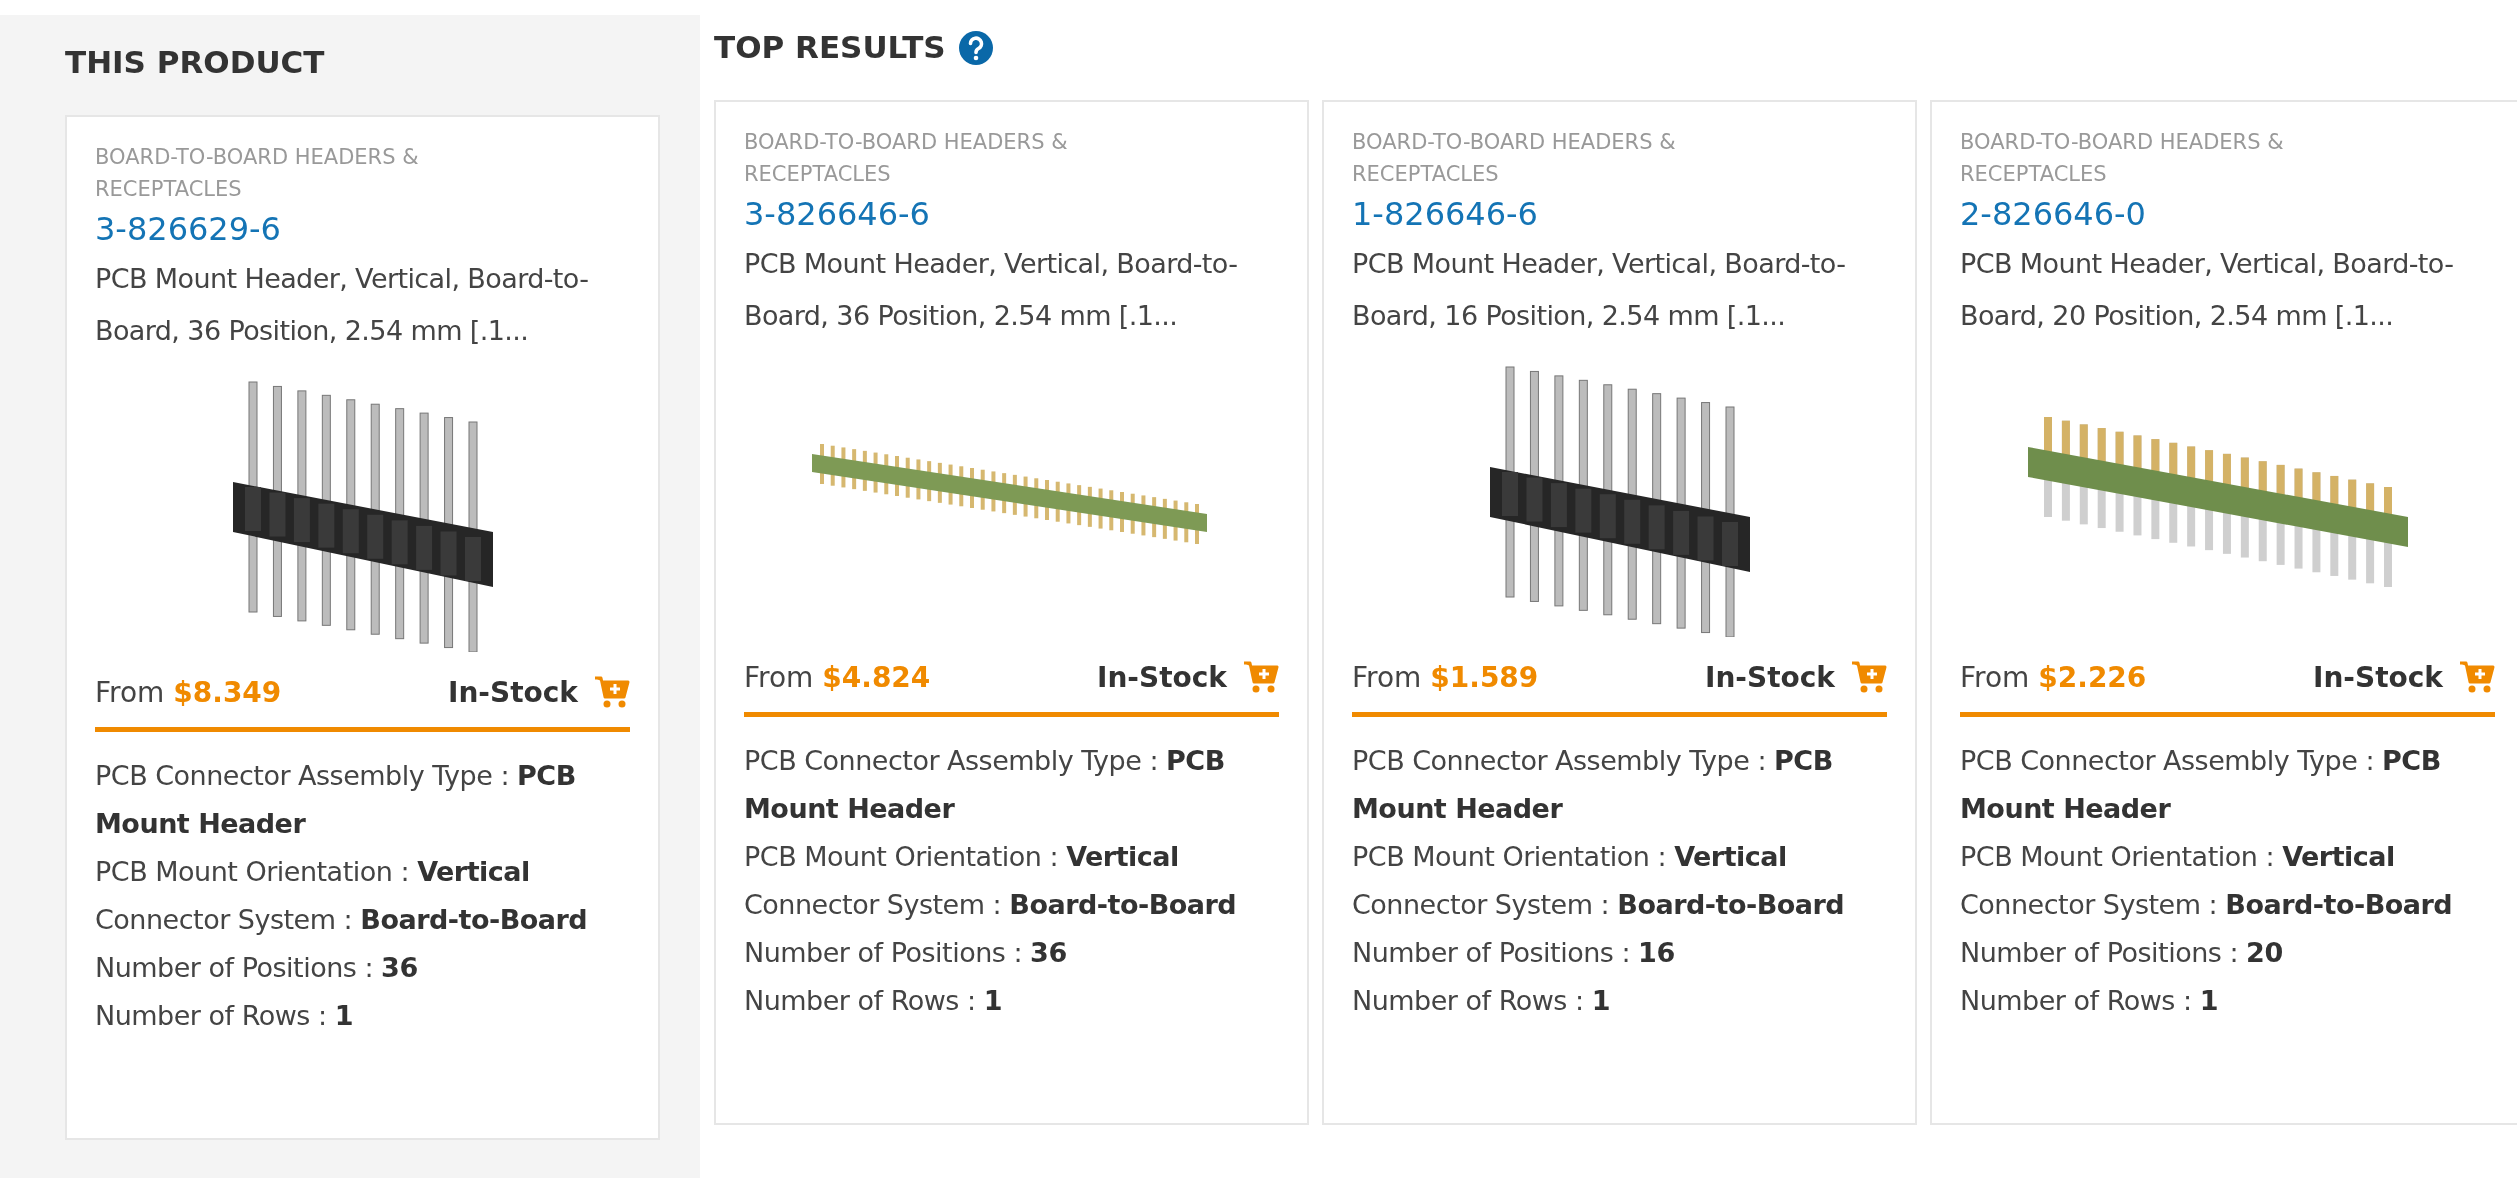 Image resolution: width=2517 pixels, height=1178 pixels. I want to click on spec-line: Number of Positions : 20, so click(2122, 953).